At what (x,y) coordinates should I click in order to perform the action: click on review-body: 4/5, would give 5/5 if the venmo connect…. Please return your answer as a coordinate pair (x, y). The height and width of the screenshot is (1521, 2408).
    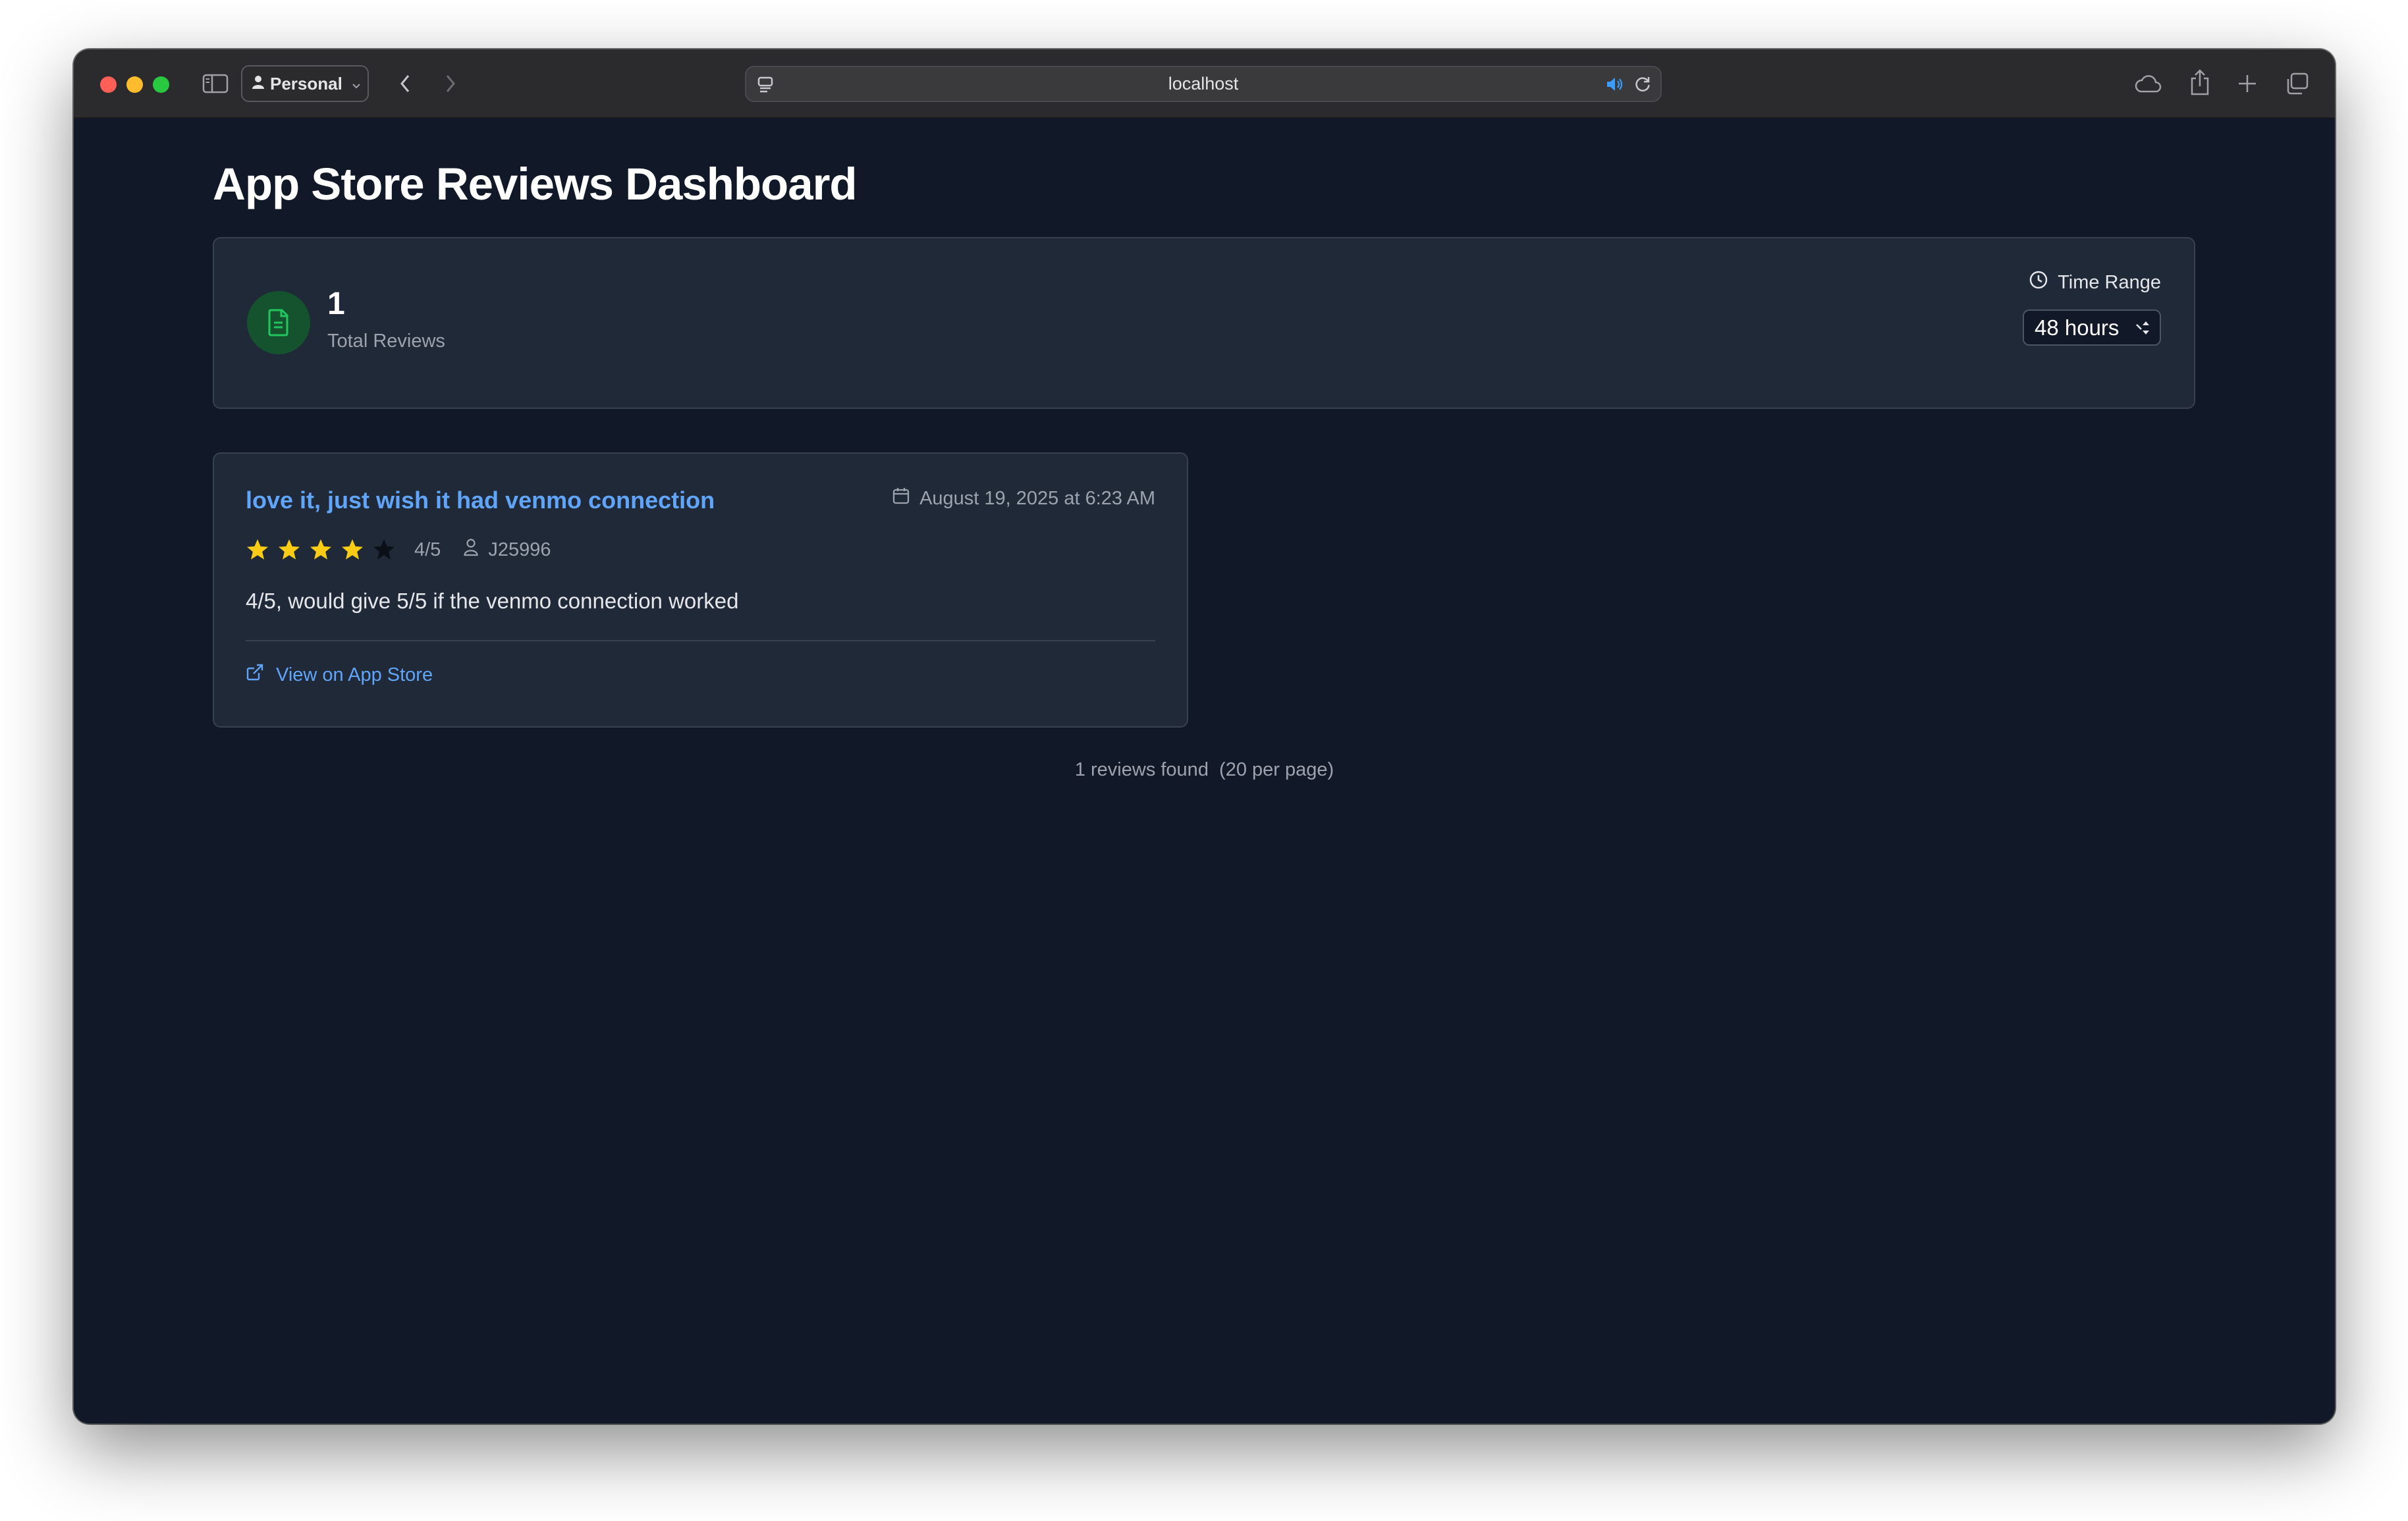
    Looking at the image, I should click on (493, 601).